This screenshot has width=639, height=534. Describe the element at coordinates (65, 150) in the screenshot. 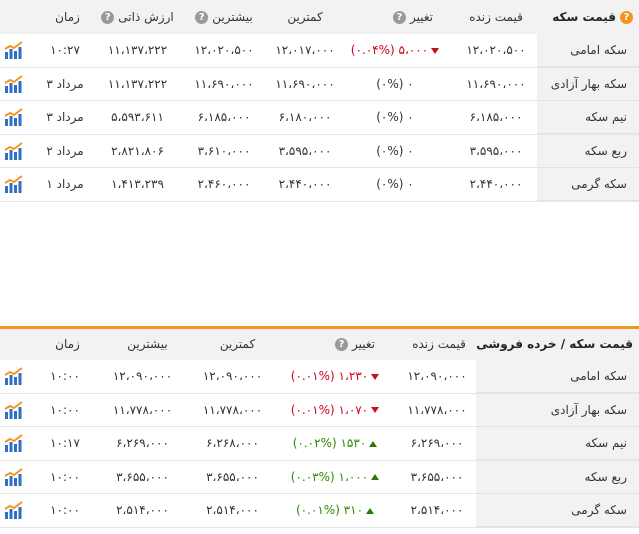

I see `cell-time: ۲ مرداد` at that location.